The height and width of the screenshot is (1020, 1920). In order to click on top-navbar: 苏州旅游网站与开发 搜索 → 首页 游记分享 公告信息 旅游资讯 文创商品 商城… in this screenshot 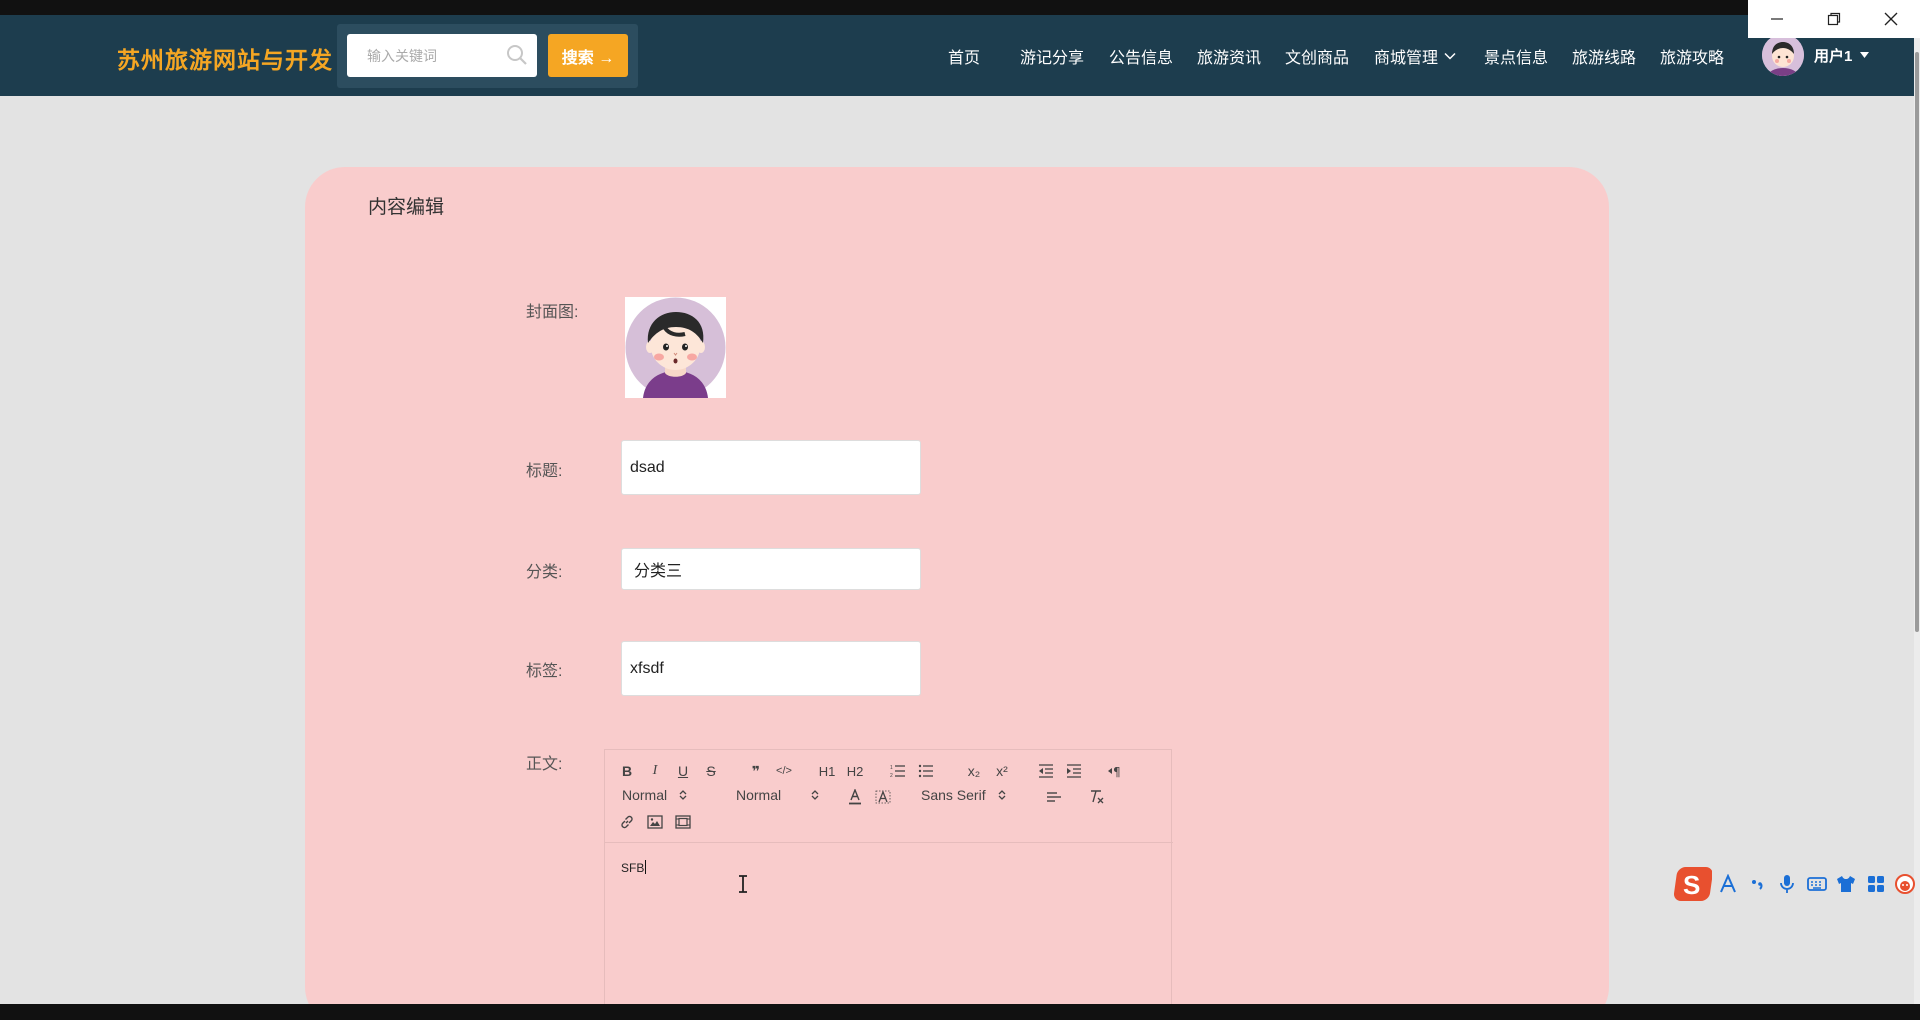, I will do `click(960, 55)`.